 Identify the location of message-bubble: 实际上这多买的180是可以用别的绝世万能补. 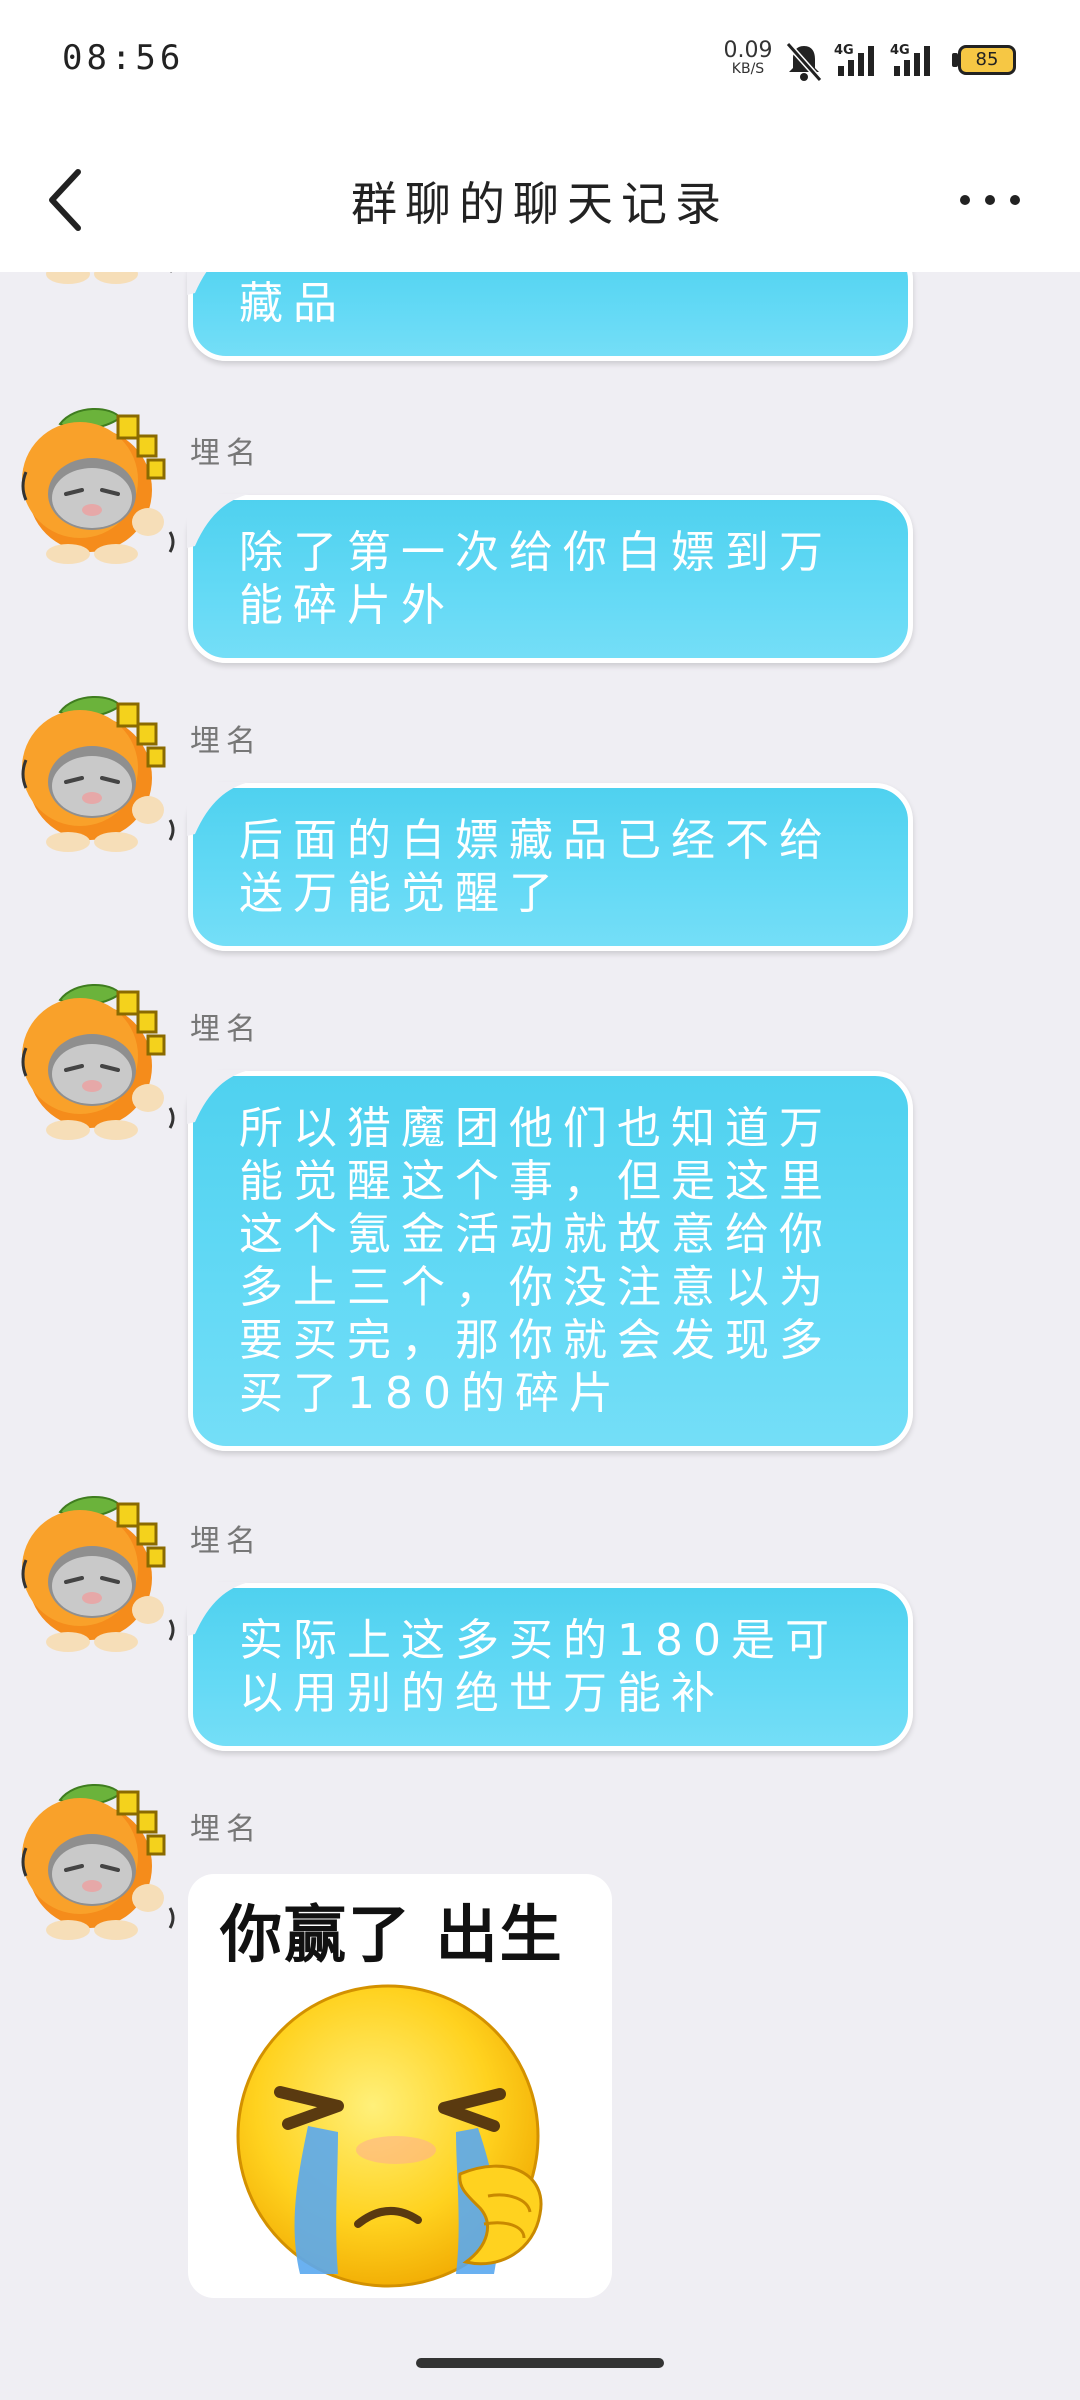
(550, 1666).